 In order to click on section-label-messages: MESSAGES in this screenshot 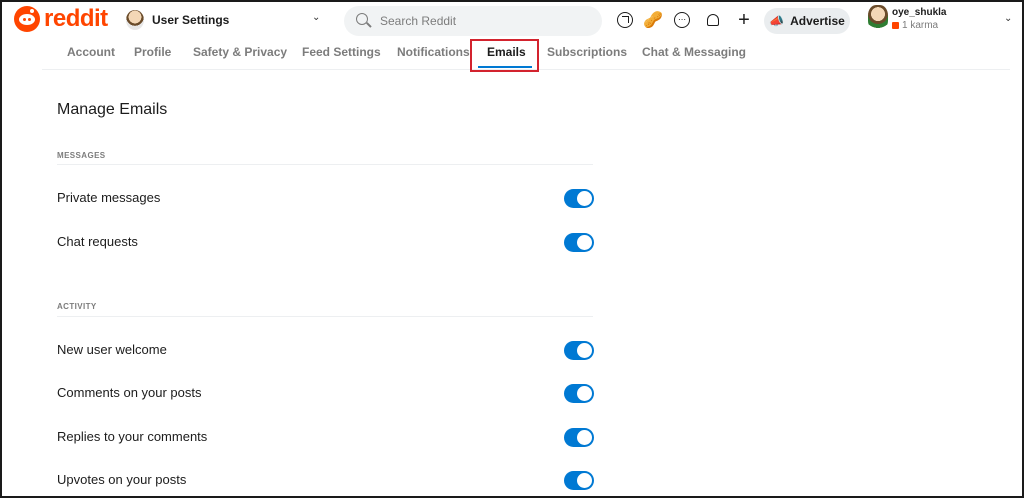, I will do `click(81, 155)`.